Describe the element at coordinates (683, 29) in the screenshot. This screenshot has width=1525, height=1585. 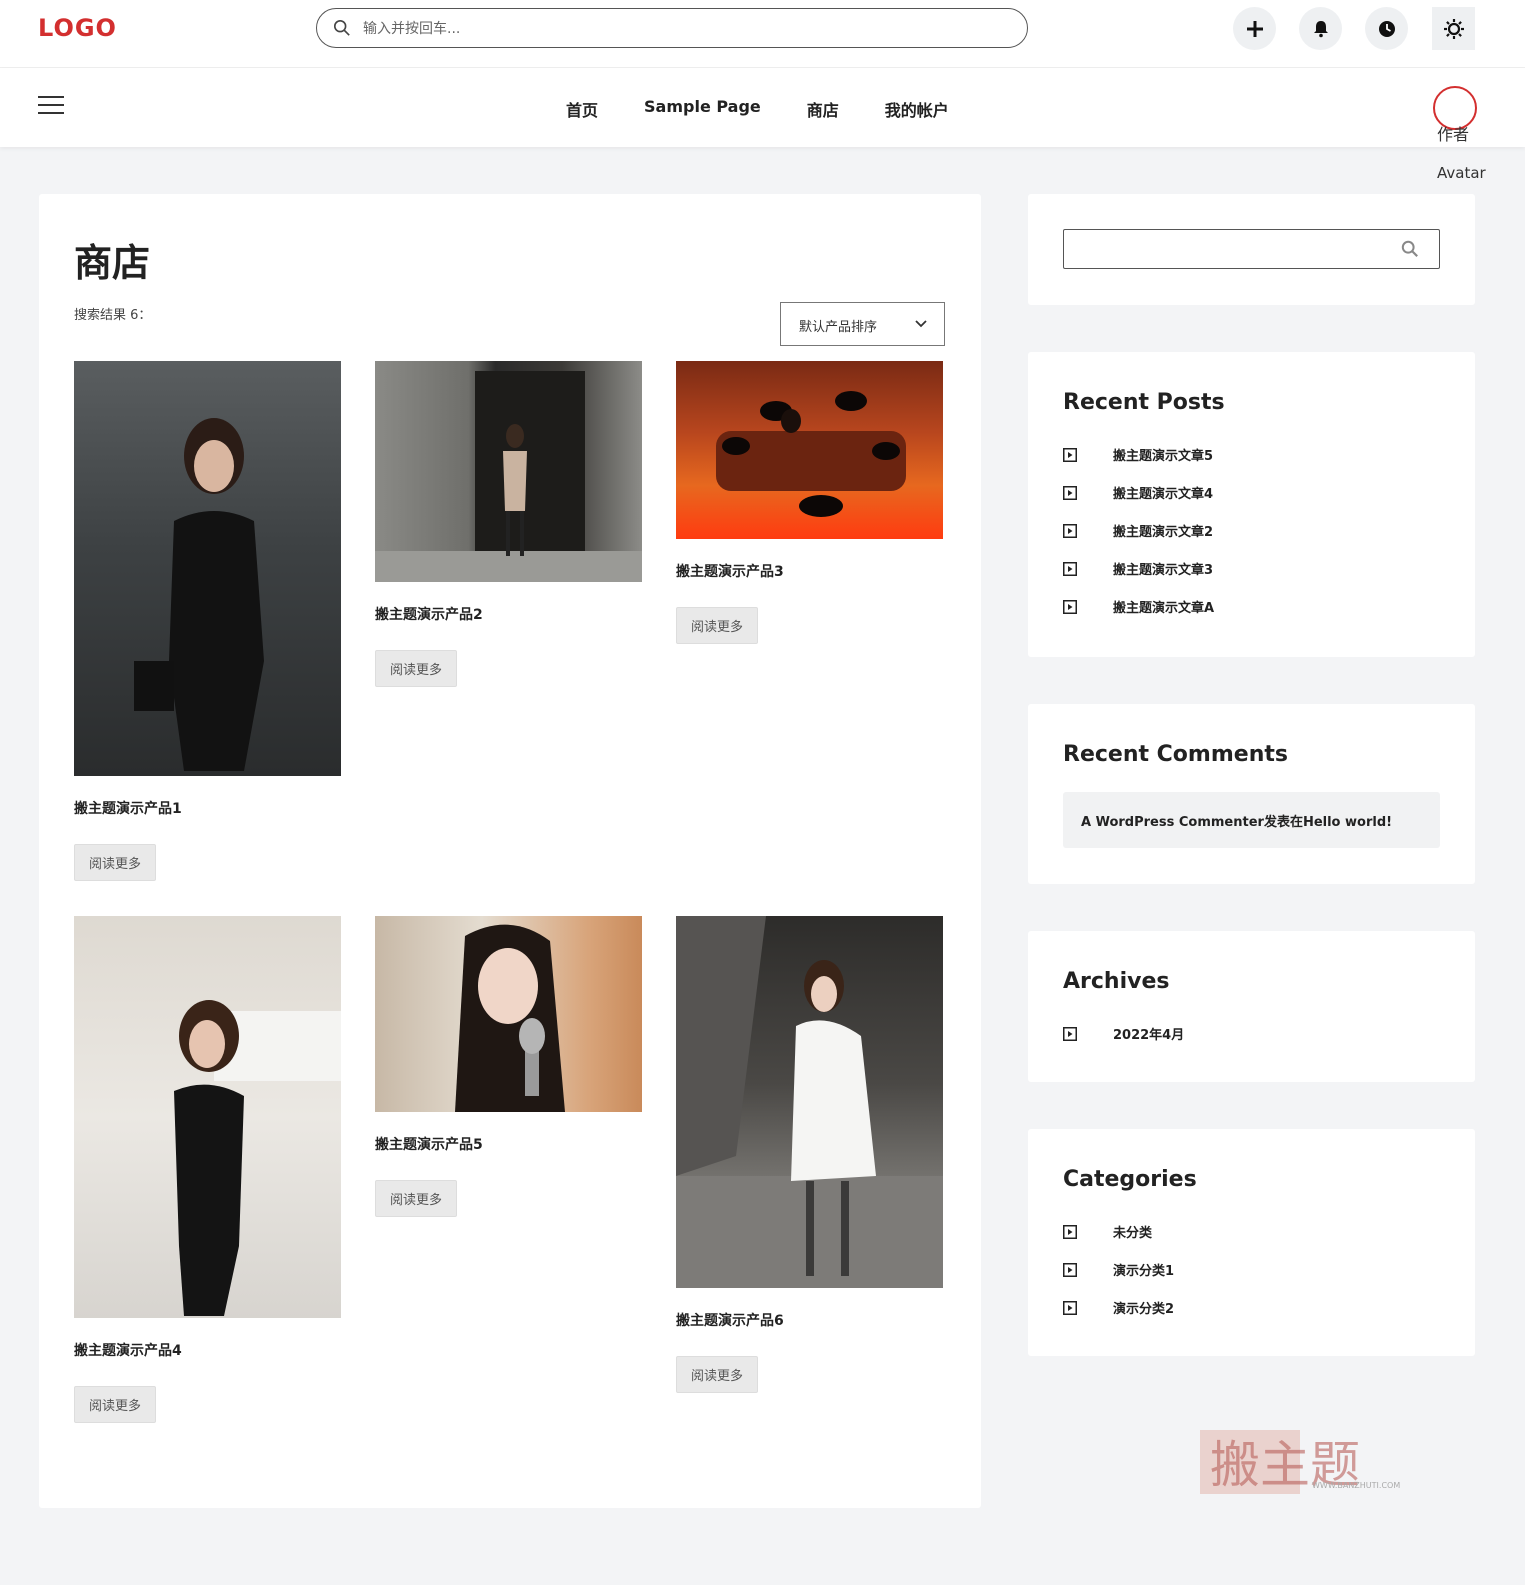
I see `top-search-input` at that location.